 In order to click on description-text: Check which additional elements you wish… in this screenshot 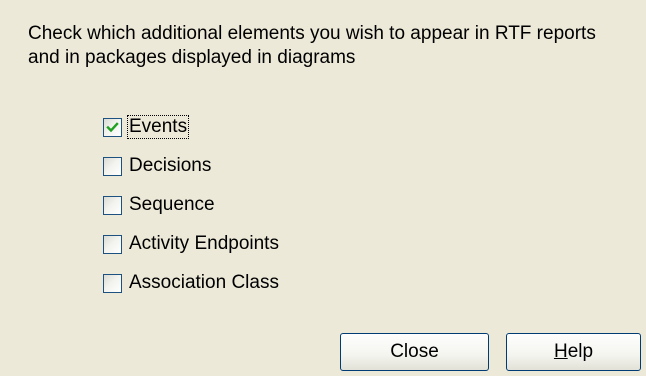, I will do `click(312, 45)`.